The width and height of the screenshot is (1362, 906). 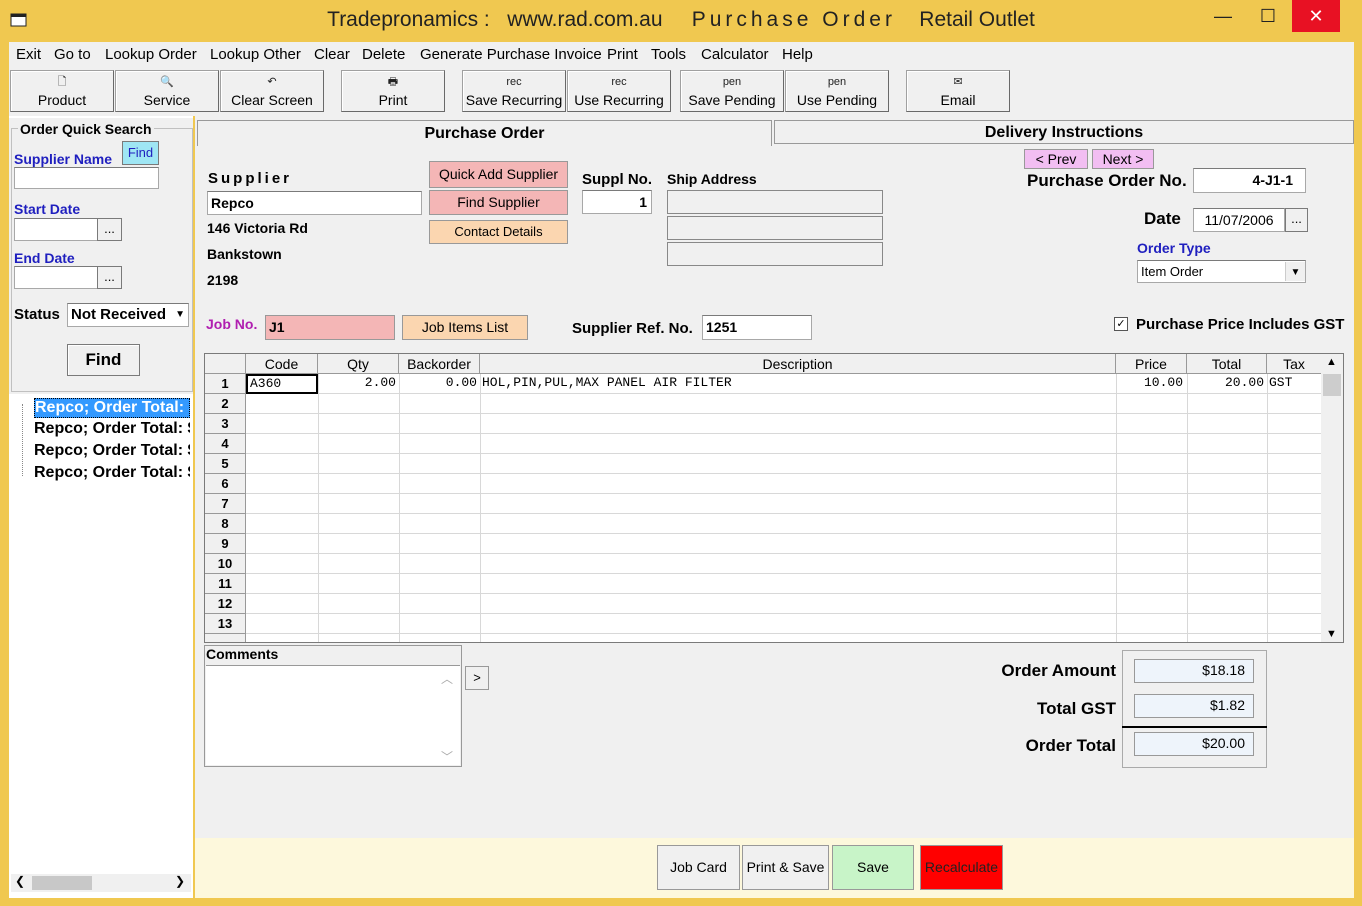 I want to click on cell-backorder: 0.00, so click(x=438, y=384).